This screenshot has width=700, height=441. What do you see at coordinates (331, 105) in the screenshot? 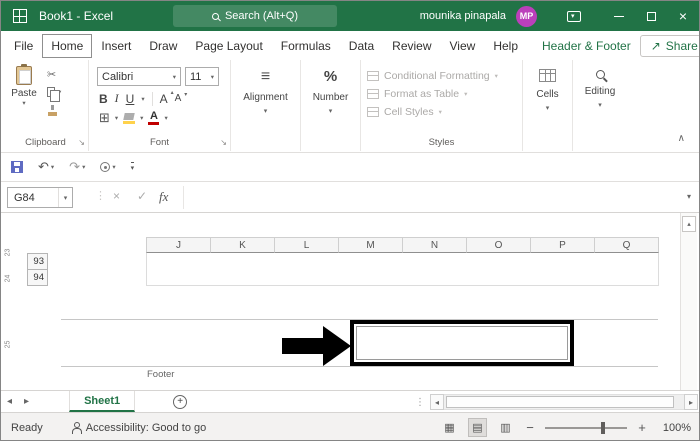
I see `number-group-button: % Number ▾` at bounding box center [331, 105].